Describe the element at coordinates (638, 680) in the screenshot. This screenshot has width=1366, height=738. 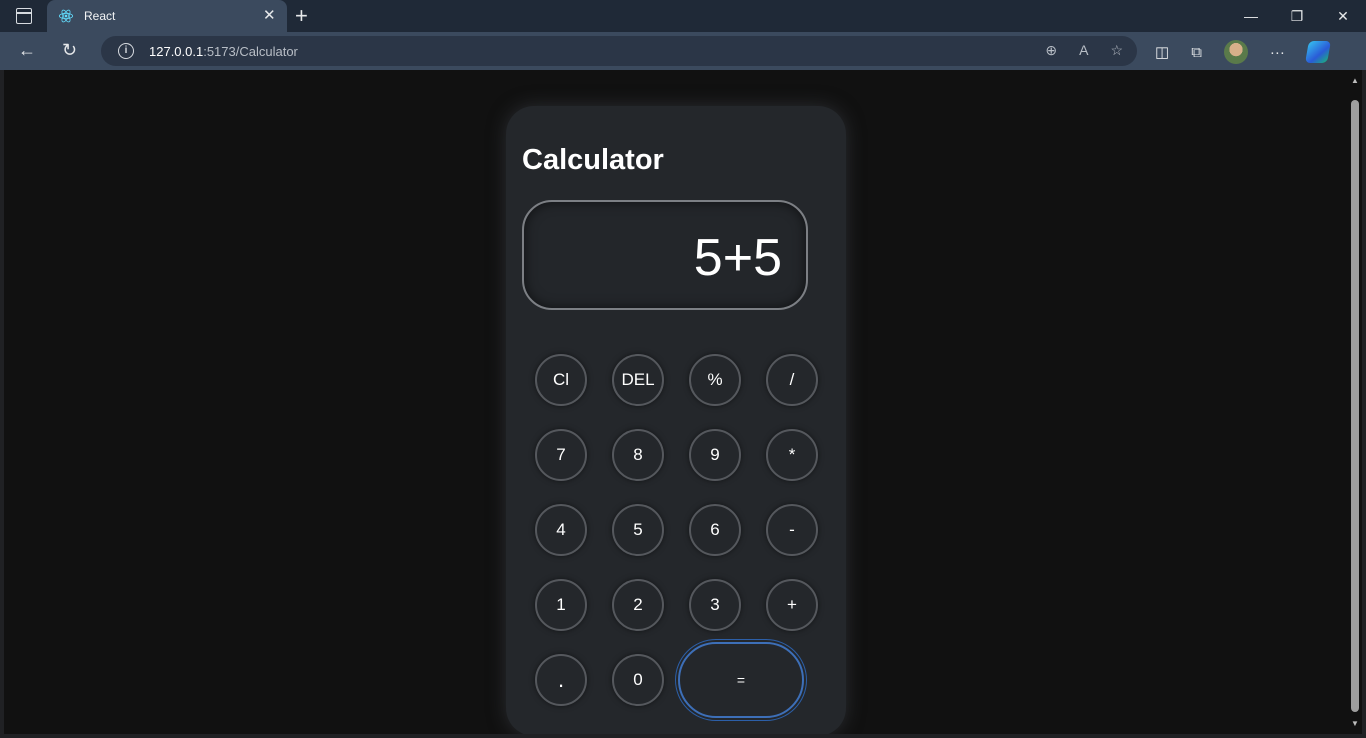
I see `digit-0-button: 0` at that location.